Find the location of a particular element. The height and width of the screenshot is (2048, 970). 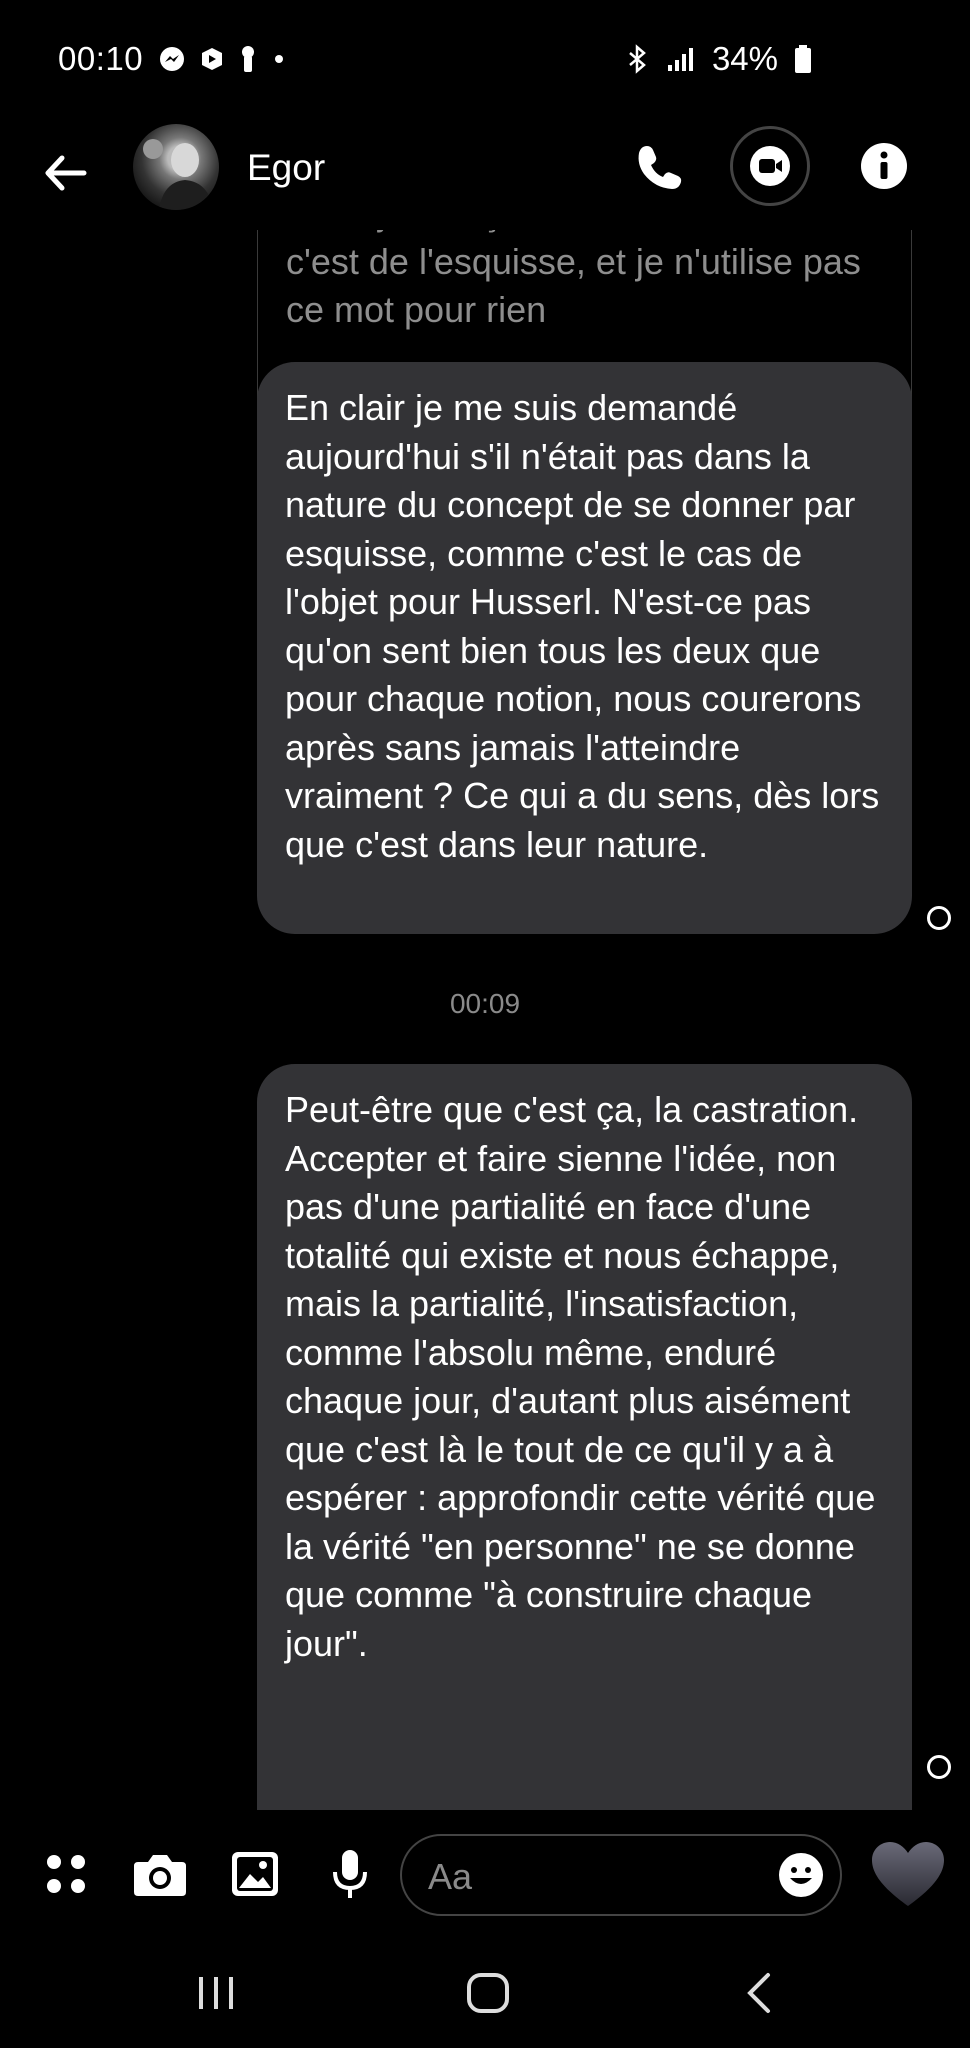

message-input: Aa is located at coordinates (621, 1875).